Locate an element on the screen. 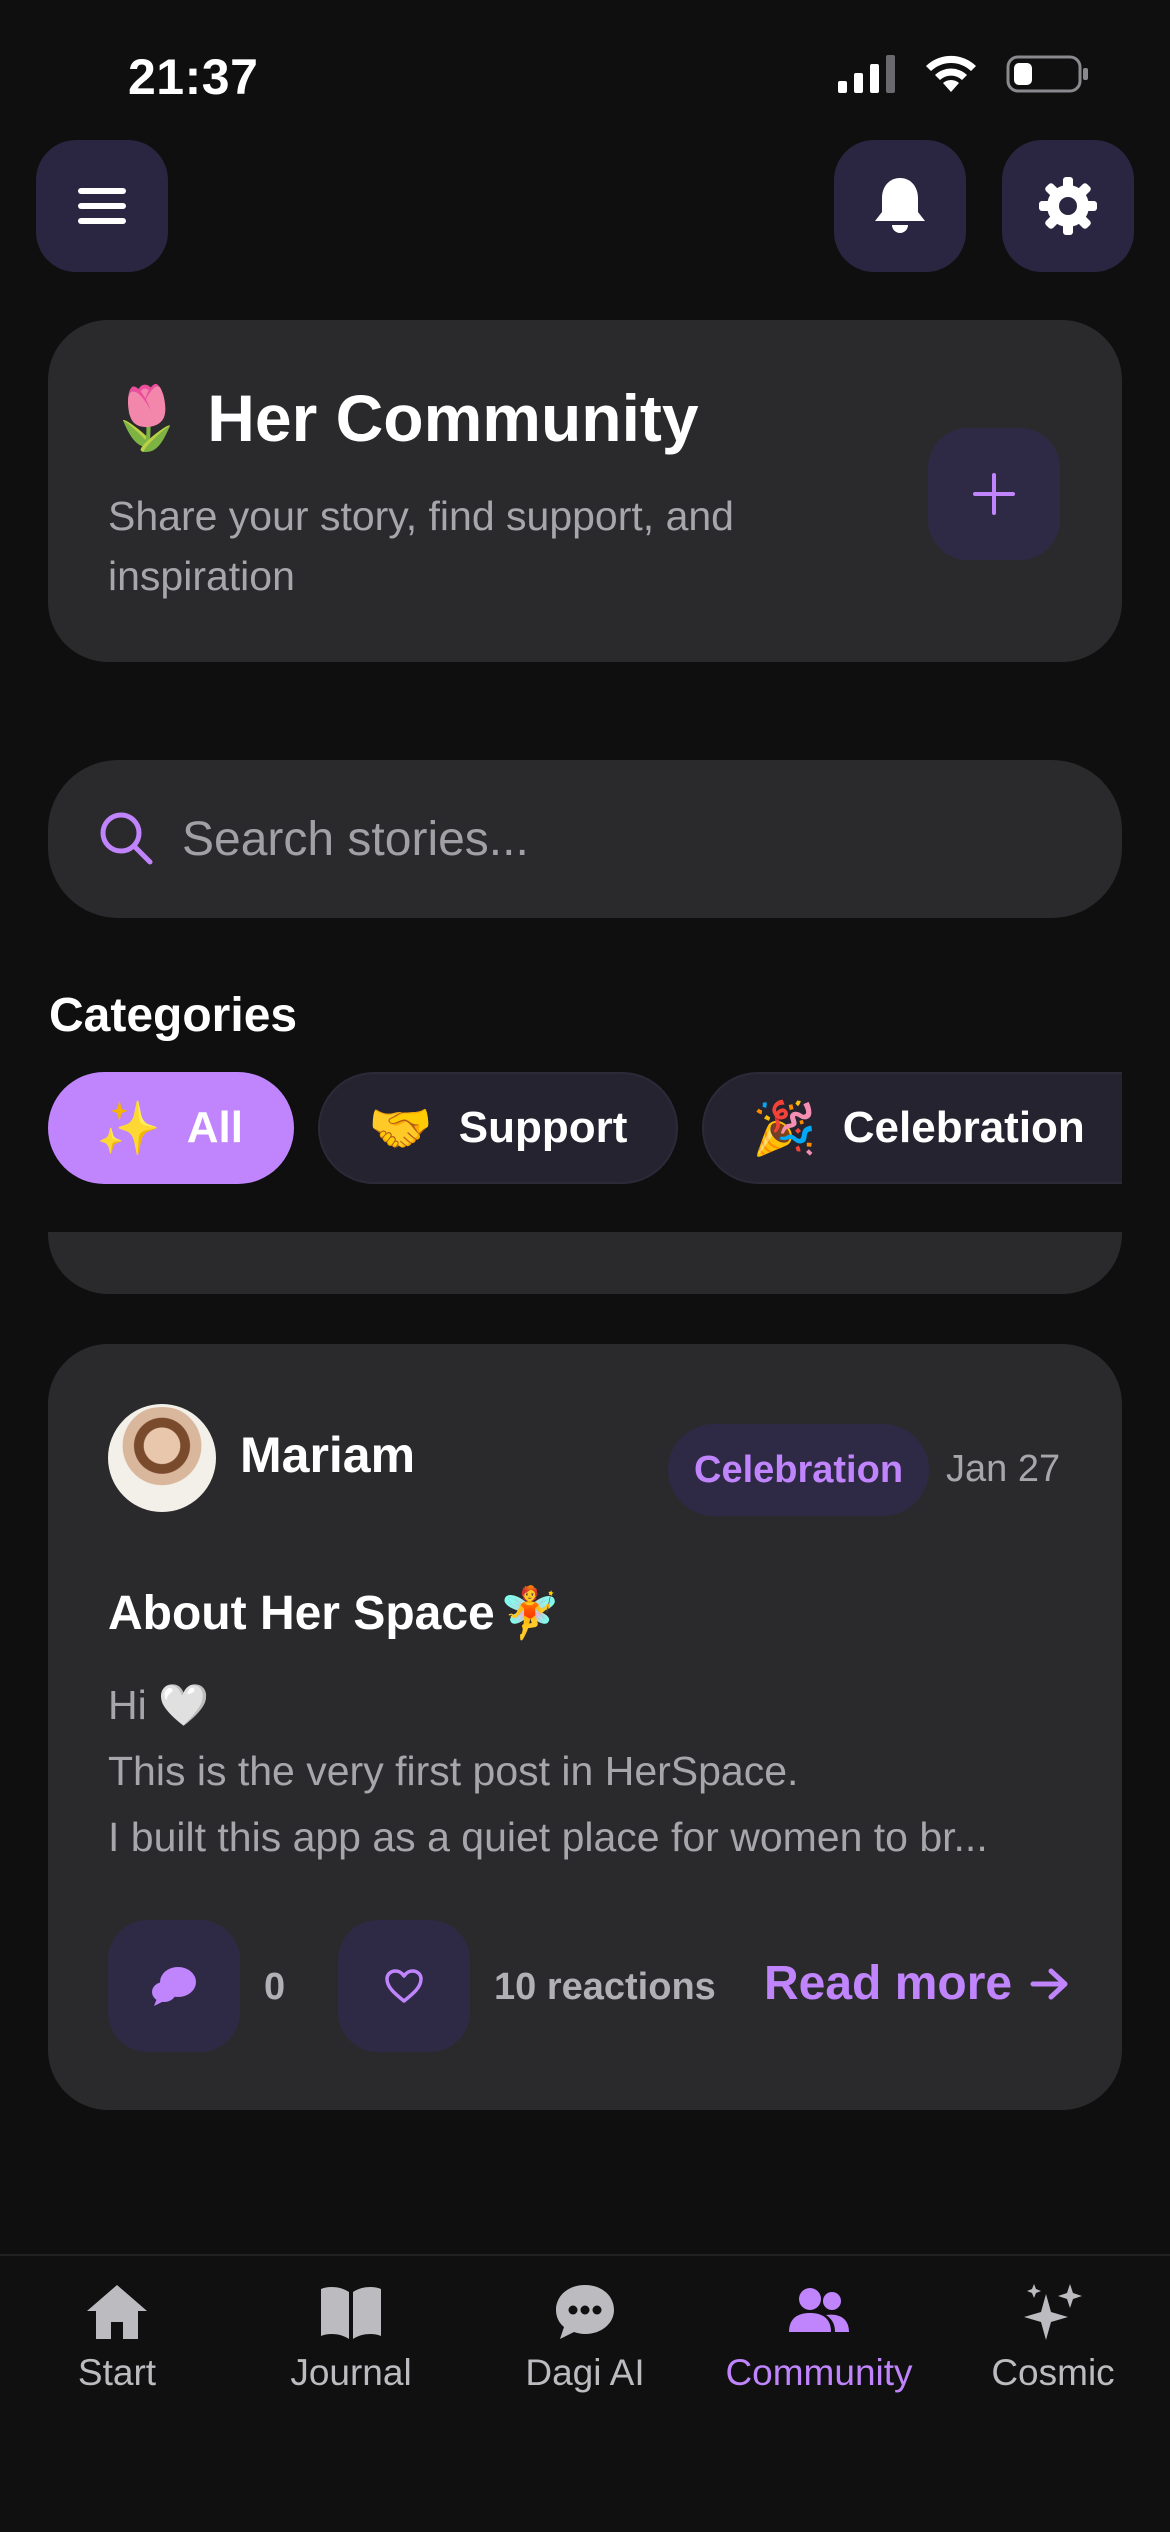 Image resolution: width=1170 pixels, height=2532 pixels. category-chip-celebration: 🎉 Celebration is located at coordinates (912, 1128).